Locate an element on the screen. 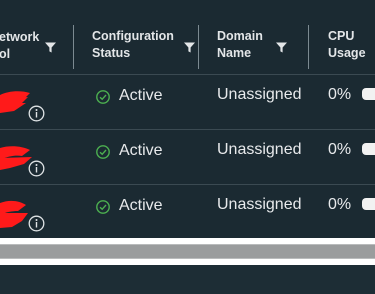 This screenshot has height=294, width=375. scrollbar-thumb is located at coordinates (187, 251).